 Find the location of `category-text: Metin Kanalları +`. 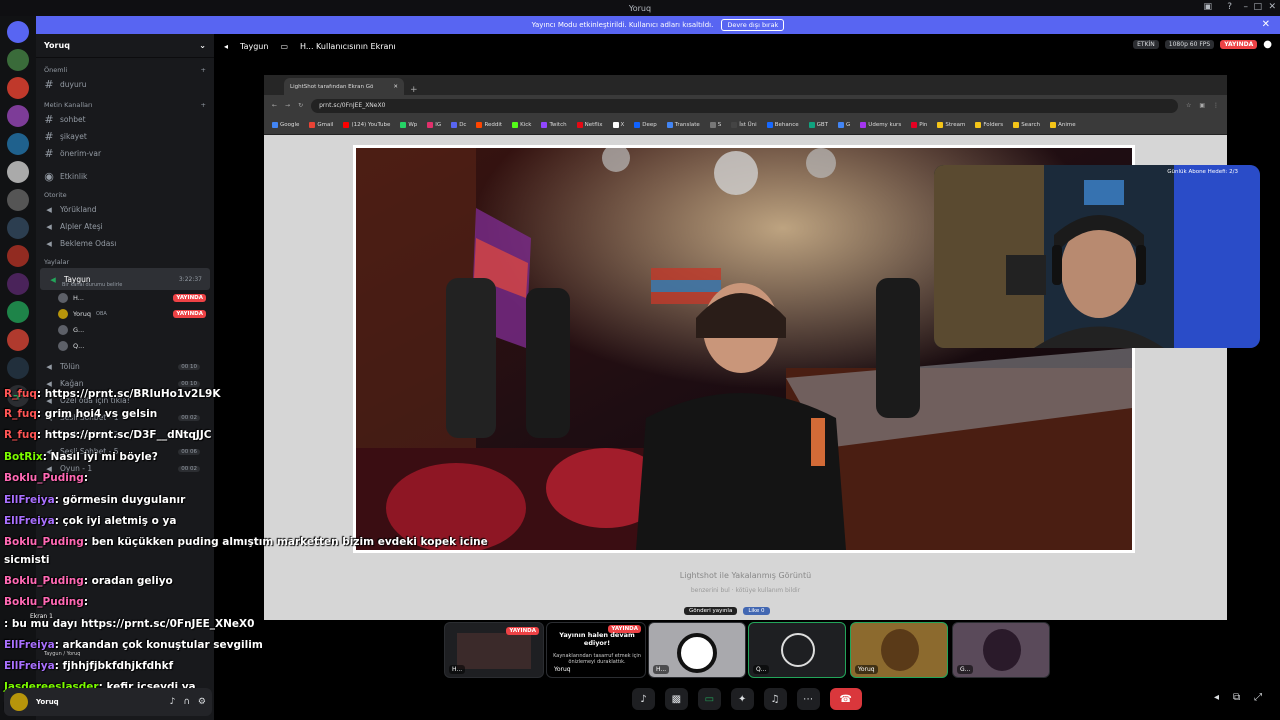

category-text: Metin Kanalları + is located at coordinates (125, 105).